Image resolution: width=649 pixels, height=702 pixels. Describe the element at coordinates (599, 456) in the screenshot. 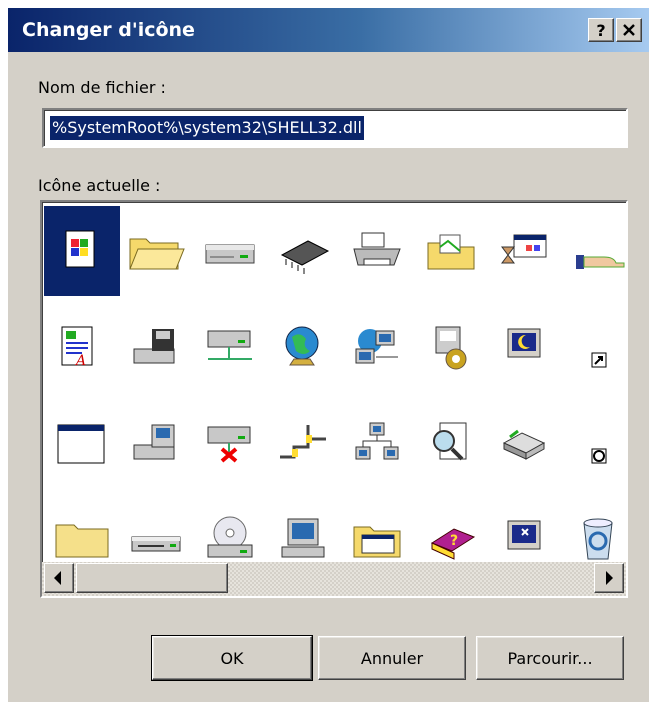

I see `clock-overlay-icon` at that location.